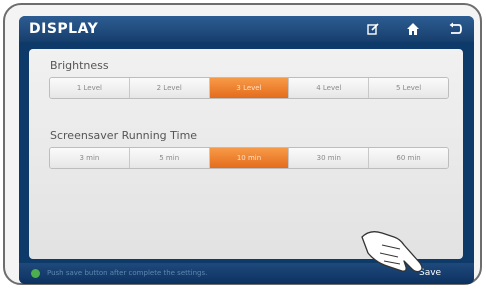 The height and width of the screenshot is (290, 486). I want to click on screensaver-option: 3 min, so click(90, 158).